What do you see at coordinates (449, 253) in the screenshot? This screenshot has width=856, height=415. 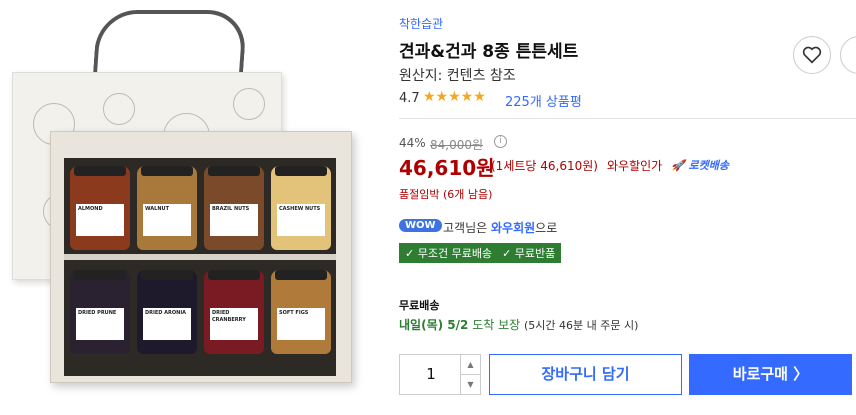 I see `benefit-item: ✓ 무조건 무료배송` at bounding box center [449, 253].